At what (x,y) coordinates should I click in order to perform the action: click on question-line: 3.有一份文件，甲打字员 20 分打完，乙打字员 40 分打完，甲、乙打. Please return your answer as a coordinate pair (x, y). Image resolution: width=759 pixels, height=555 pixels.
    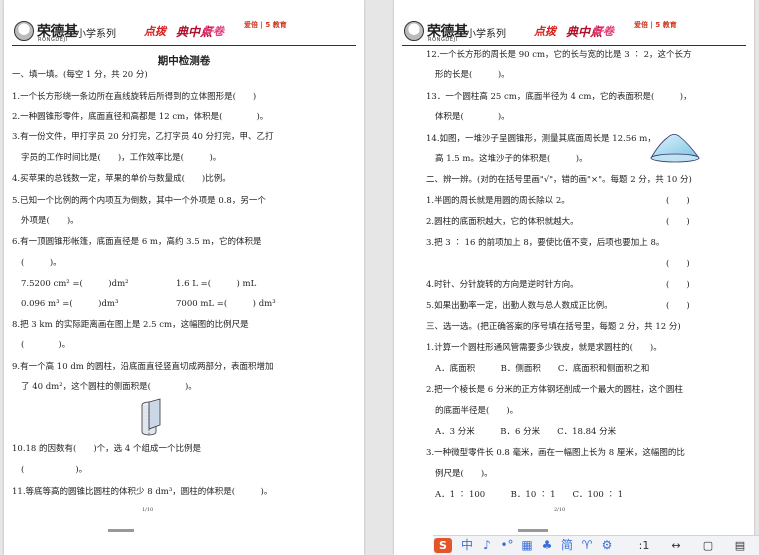
    Looking at the image, I should click on (143, 137).